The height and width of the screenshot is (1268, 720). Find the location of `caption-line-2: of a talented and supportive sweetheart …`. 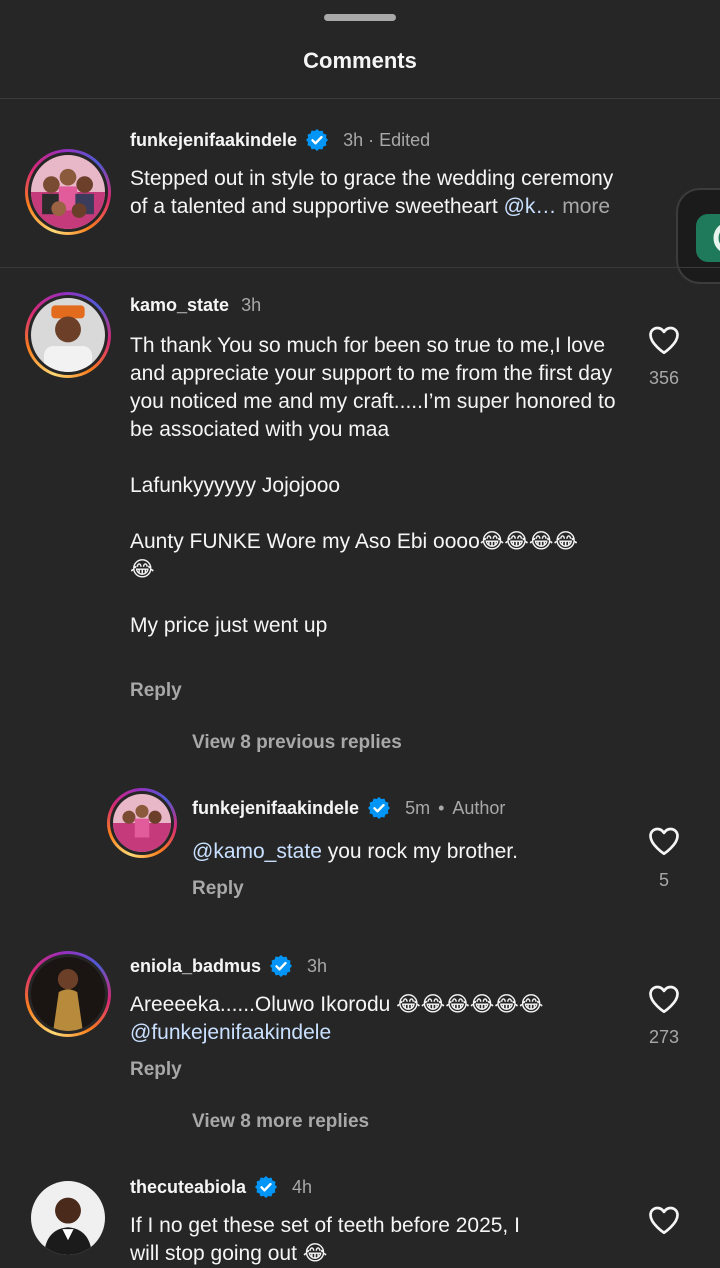

caption-line-2: of a talented and supportive sweetheart … is located at coordinates (370, 206).